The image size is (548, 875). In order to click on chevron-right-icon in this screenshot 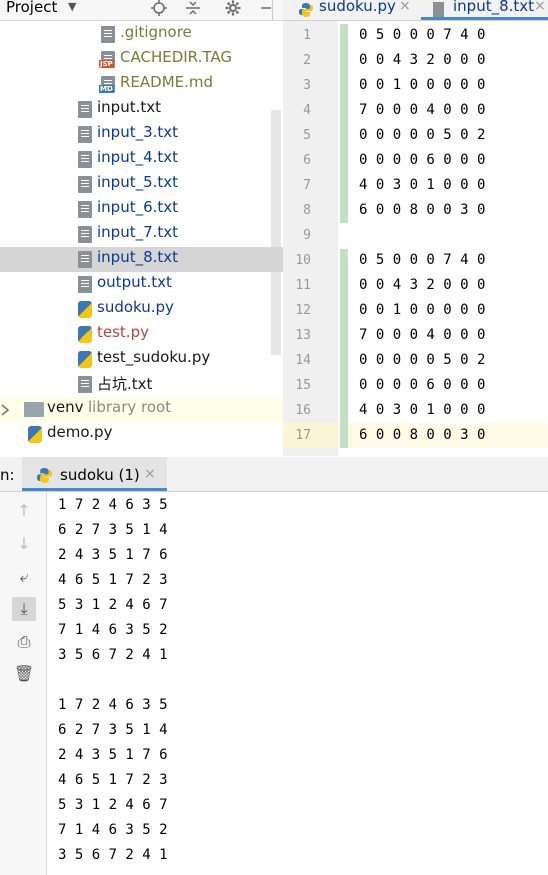, I will do `click(5, 411)`.